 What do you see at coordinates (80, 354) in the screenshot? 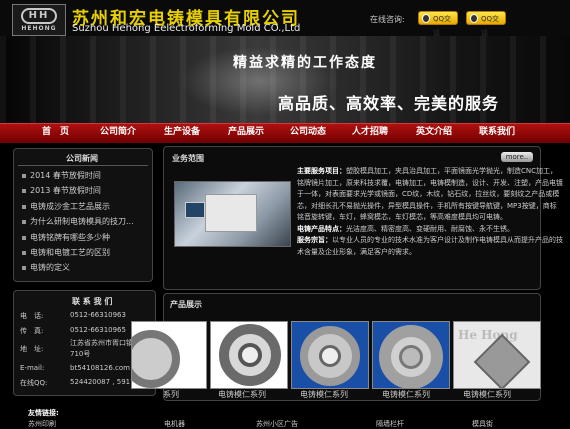
I see `address-line-2: 710号` at bounding box center [80, 354].